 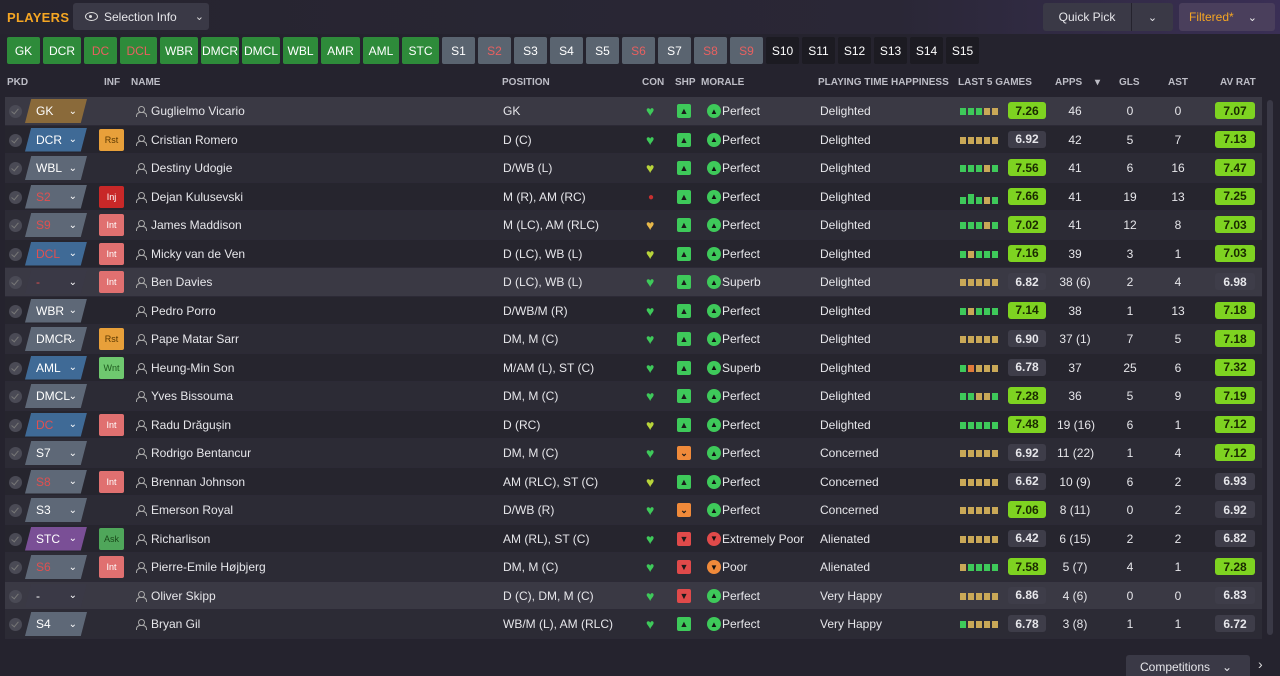 I want to click on position-selector: S8 ⌄, so click(x=56, y=481).